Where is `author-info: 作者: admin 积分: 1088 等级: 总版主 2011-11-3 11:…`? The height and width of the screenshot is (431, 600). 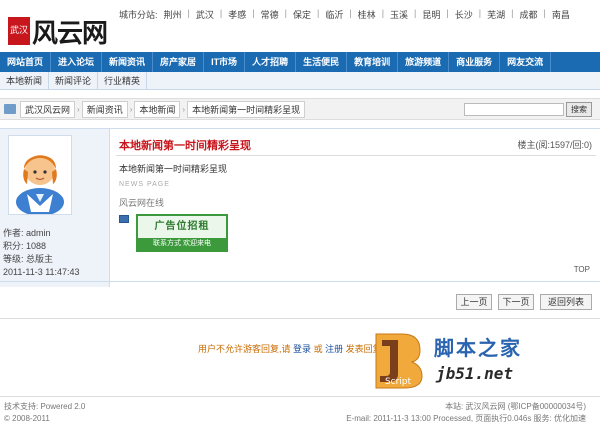 author-info: 作者: admin 积分: 1088 等级: 总版主 2011-11-3 11:… is located at coordinates (41, 253).